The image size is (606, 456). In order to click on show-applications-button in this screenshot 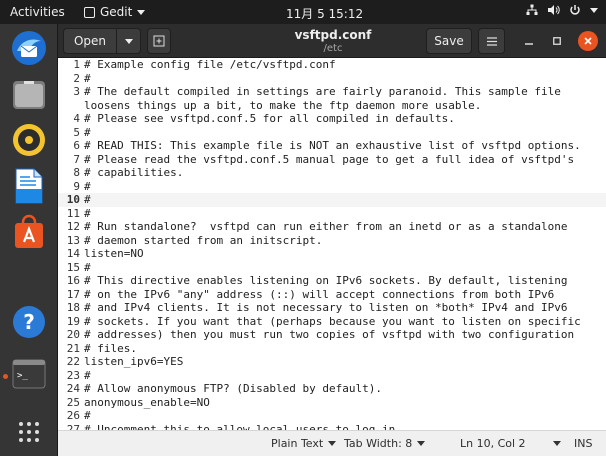, I will do `click(29, 432)`.